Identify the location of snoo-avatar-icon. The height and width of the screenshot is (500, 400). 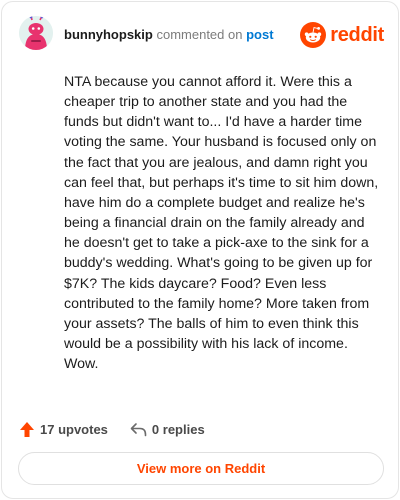
(36, 33).